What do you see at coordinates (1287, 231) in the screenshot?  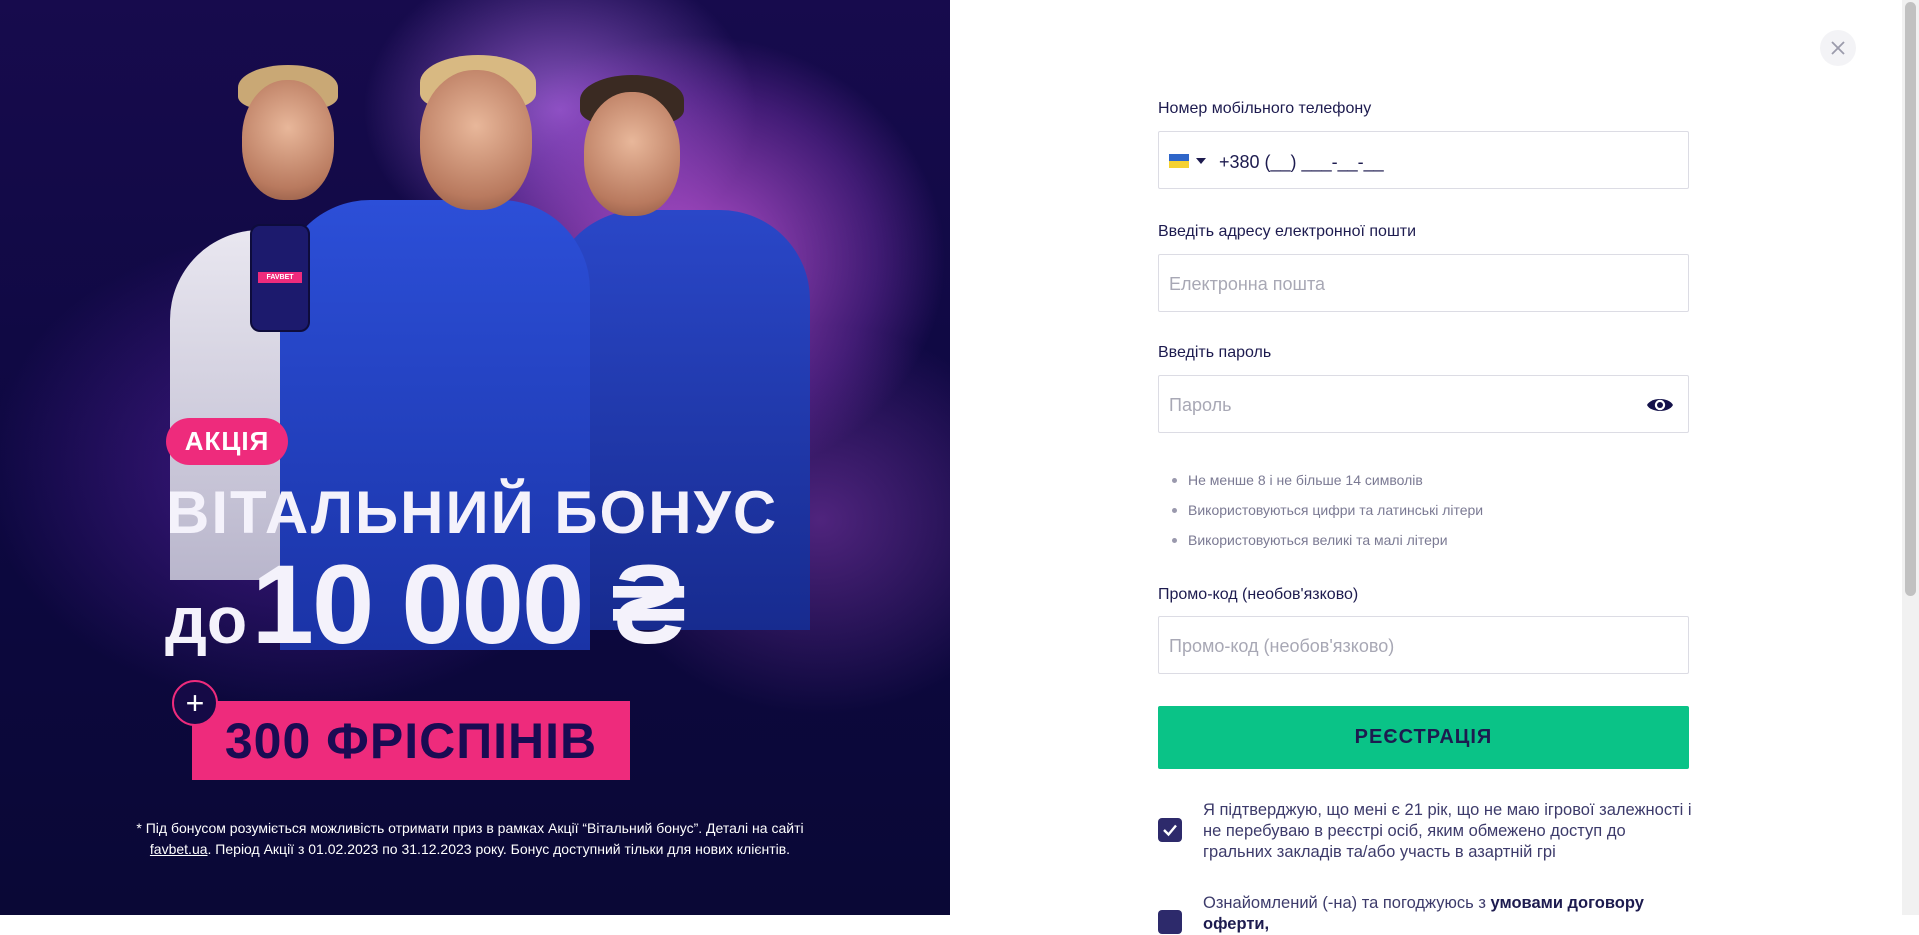 I see `email-label: Введіть адресу електронної пошти` at bounding box center [1287, 231].